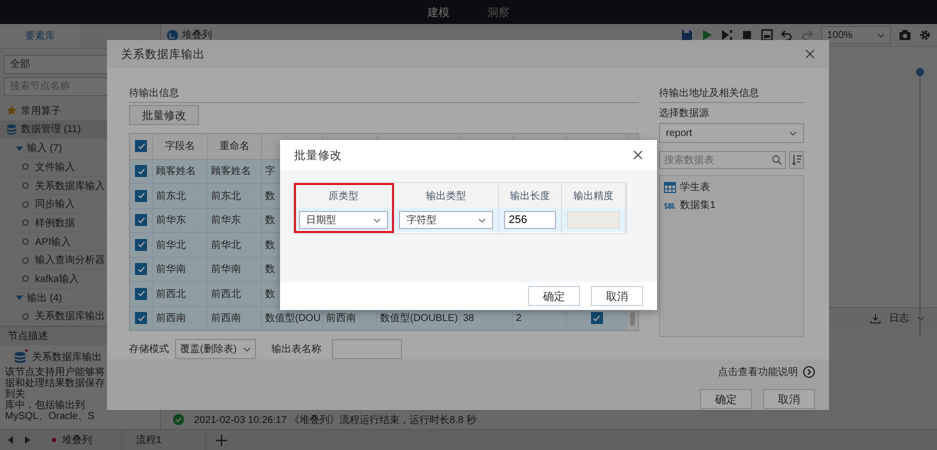 The width and height of the screenshot is (937, 450). Describe the element at coordinates (178, 419) in the screenshot. I see `success-icon` at that location.